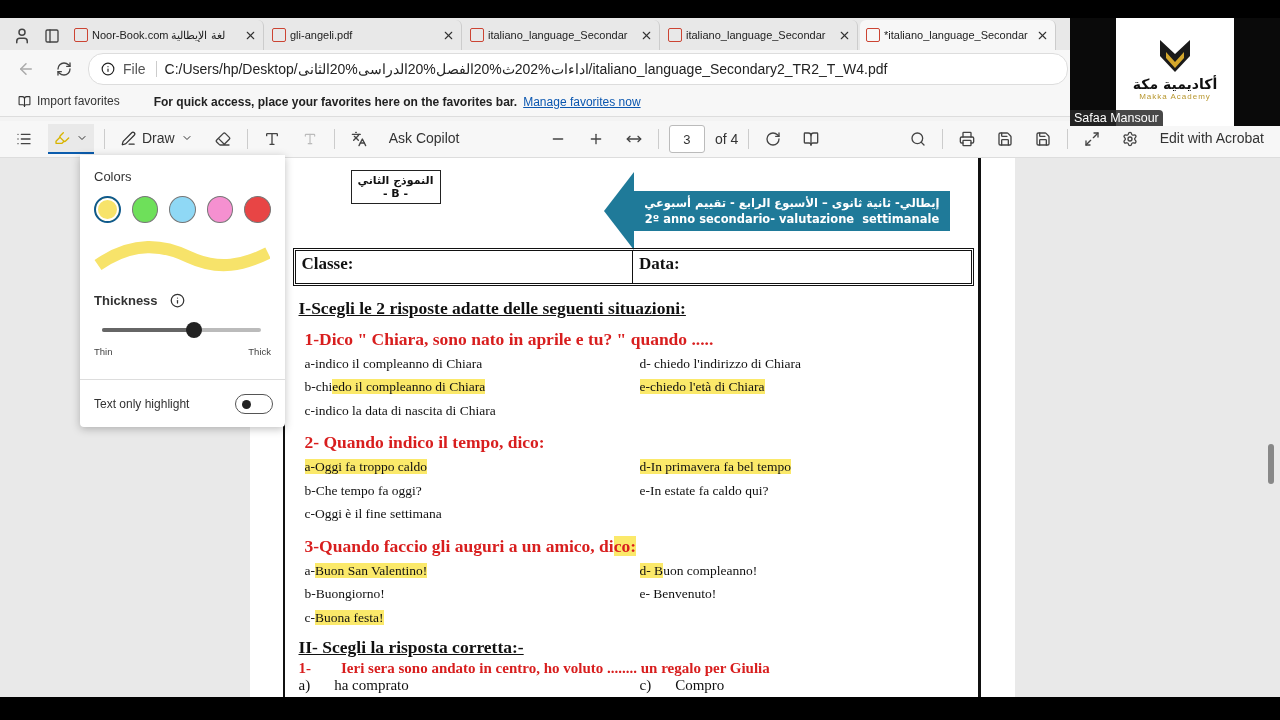 The height and width of the screenshot is (720, 1280). I want to click on option-letter: c), so click(645, 686).